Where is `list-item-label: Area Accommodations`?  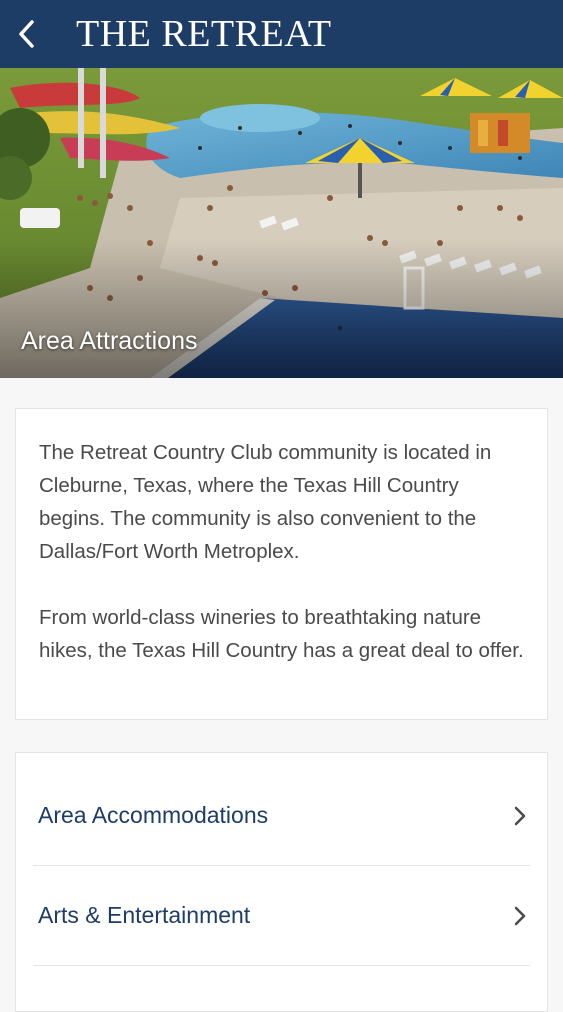
list-item-label: Area Accommodations is located at coordinates (153, 815).